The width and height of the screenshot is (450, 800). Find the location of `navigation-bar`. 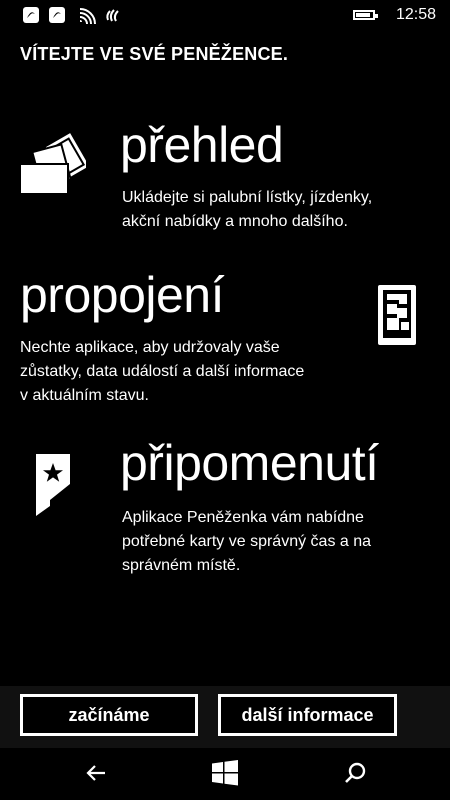

navigation-bar is located at coordinates (225, 774).